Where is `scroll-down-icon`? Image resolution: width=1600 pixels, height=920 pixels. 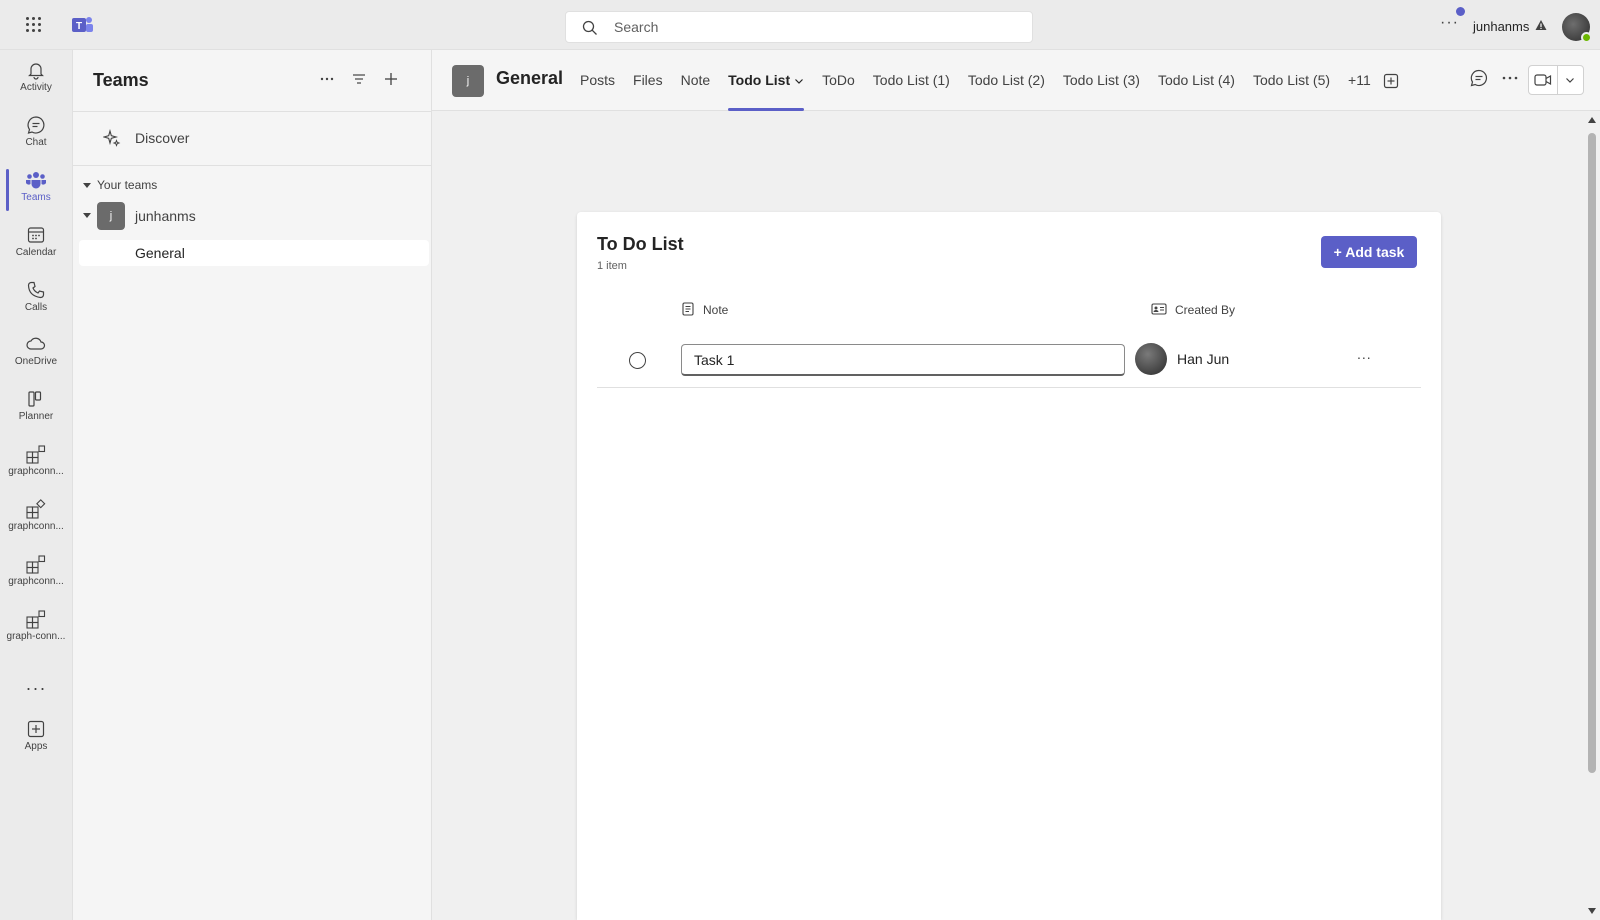
scroll-down-icon is located at coordinates (1592, 911).